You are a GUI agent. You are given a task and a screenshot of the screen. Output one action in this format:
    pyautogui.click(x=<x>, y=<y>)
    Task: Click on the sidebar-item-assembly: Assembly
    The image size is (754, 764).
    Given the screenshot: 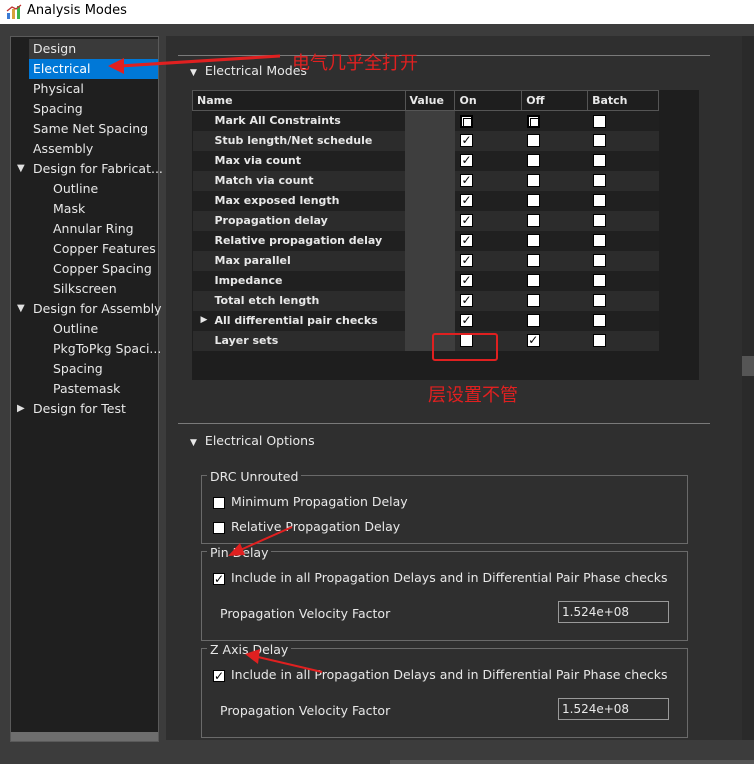 What is the action you would take?
    pyautogui.click(x=93, y=149)
    